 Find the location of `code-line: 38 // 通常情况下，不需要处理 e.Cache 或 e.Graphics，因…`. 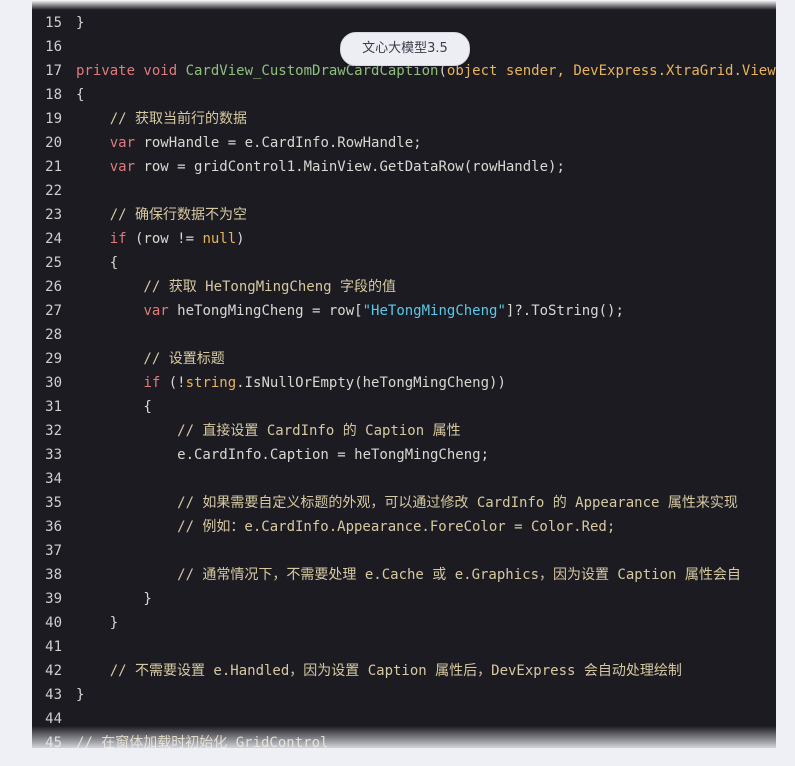

code-line: 38 // 通常情况下，不需要处理 e.Cache 或 e.Graphics，因… is located at coordinates (404, 575).